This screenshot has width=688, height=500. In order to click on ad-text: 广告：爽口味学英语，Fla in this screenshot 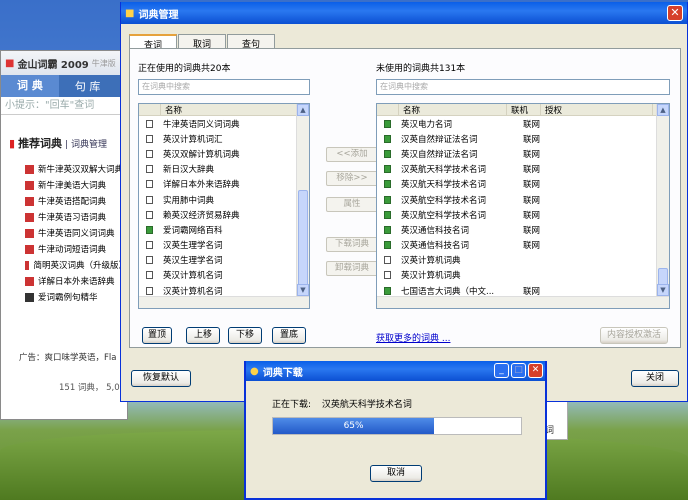, I will do `click(67, 357)`.